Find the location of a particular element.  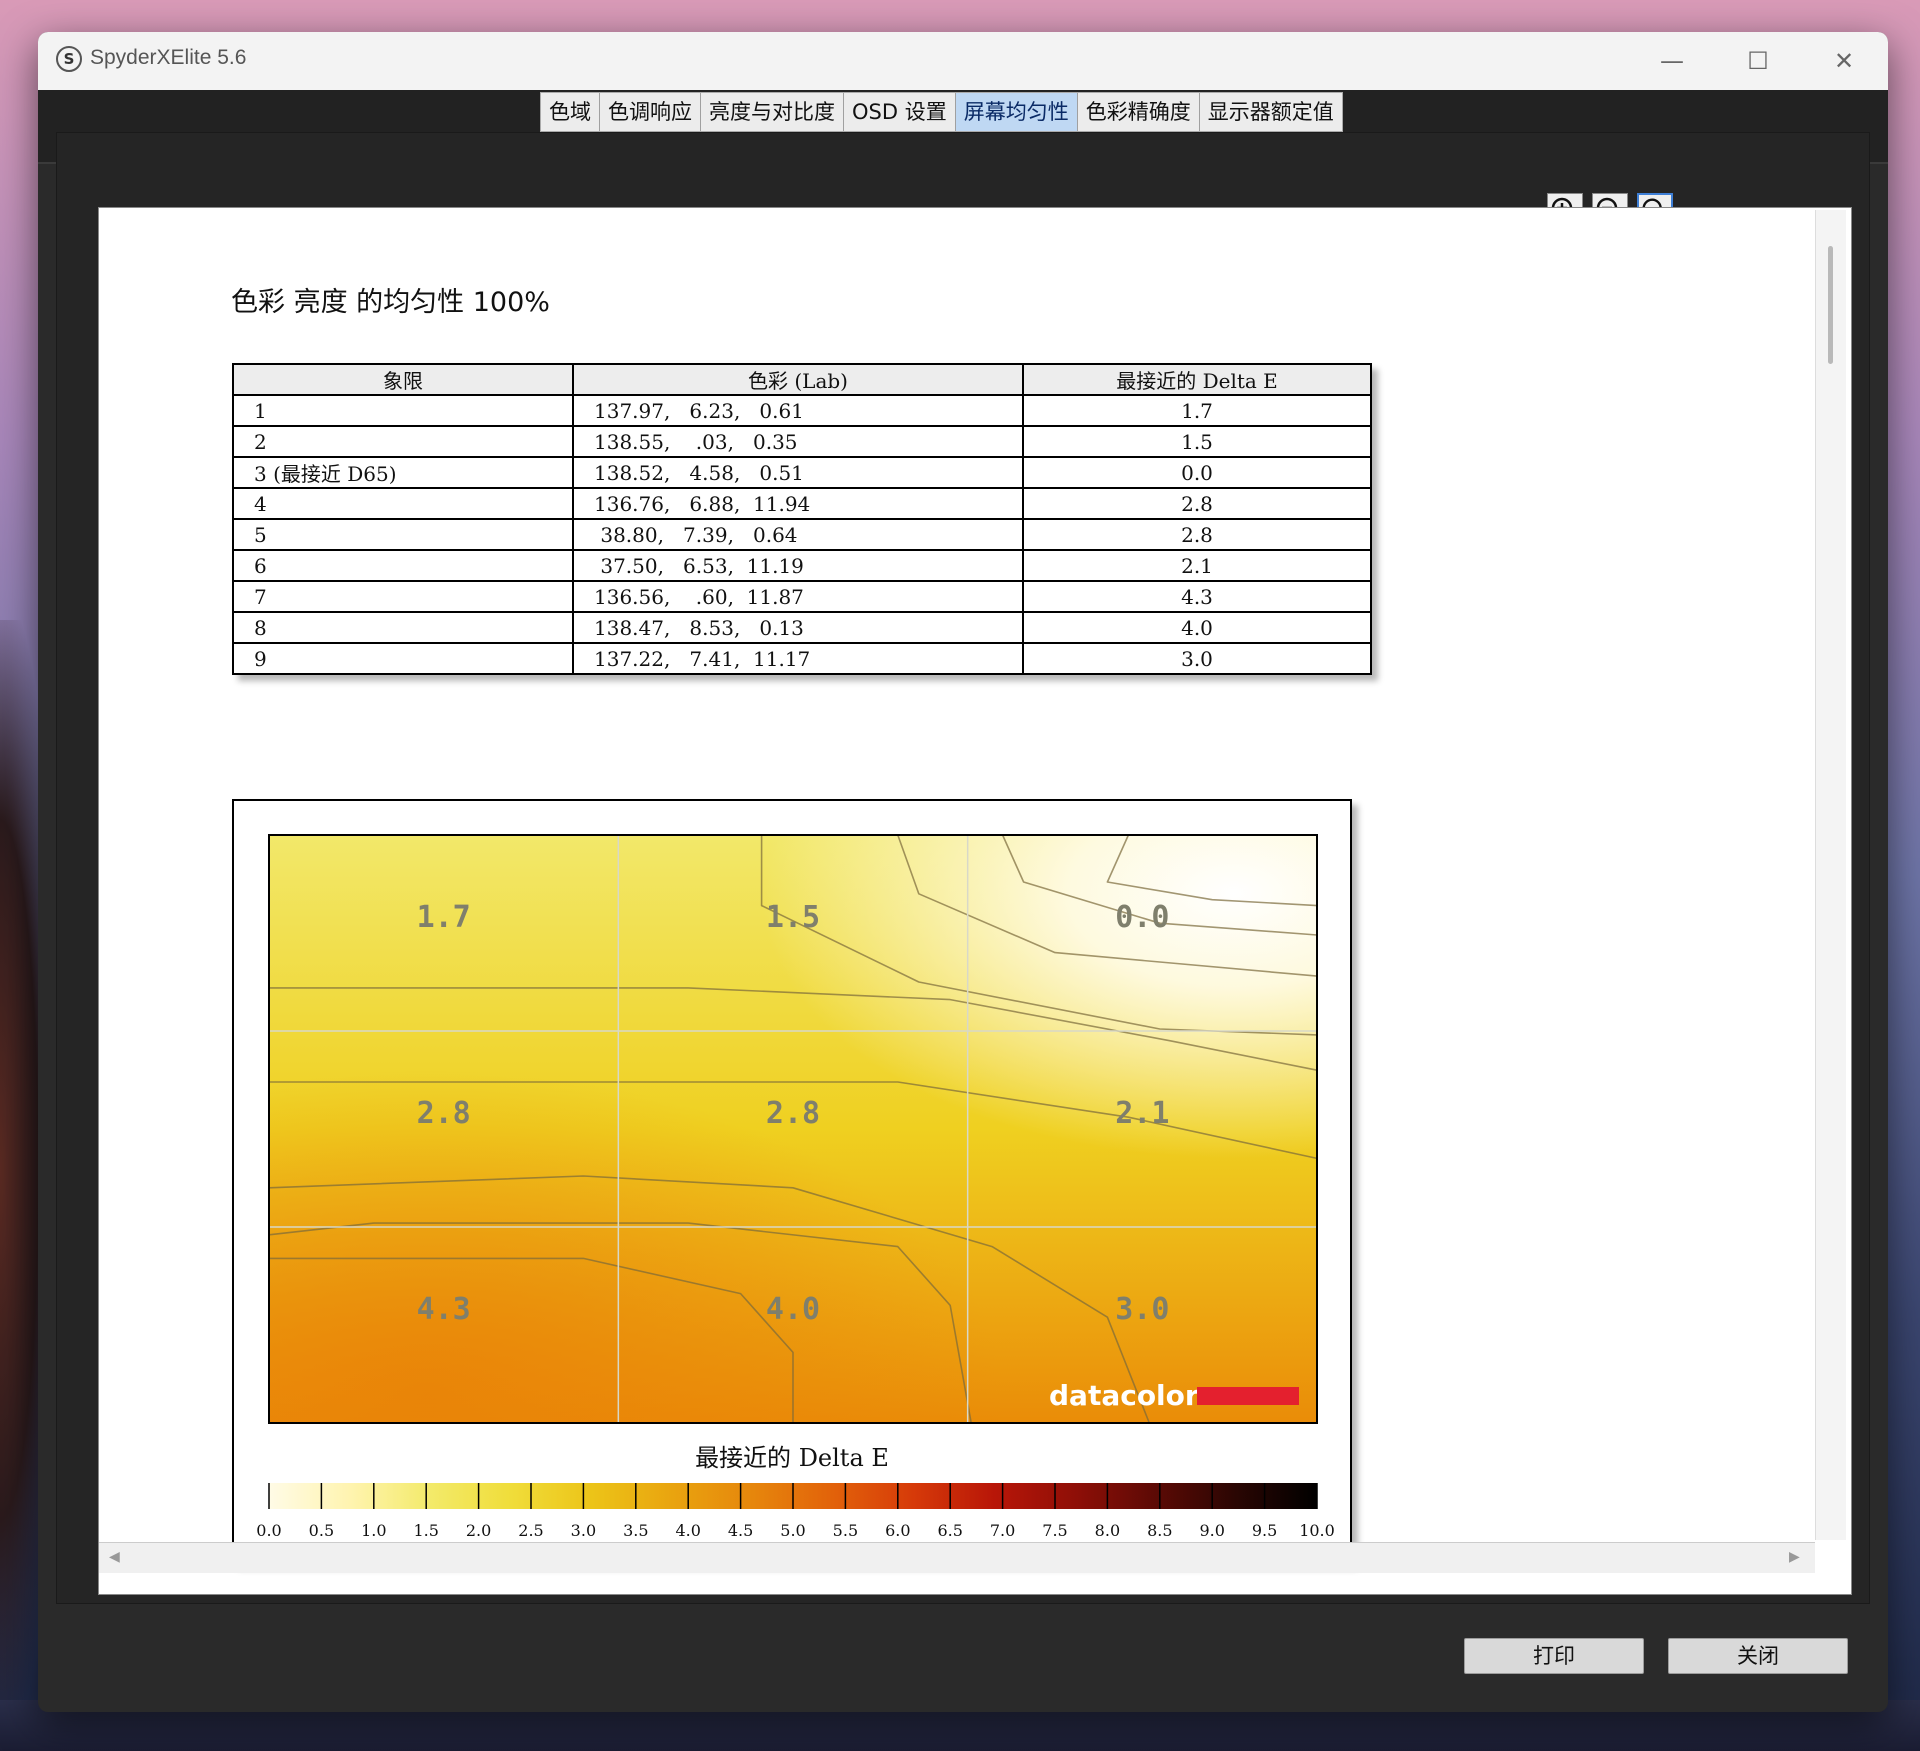

tab-display-rating: 显示器额定值 is located at coordinates (1270, 112).